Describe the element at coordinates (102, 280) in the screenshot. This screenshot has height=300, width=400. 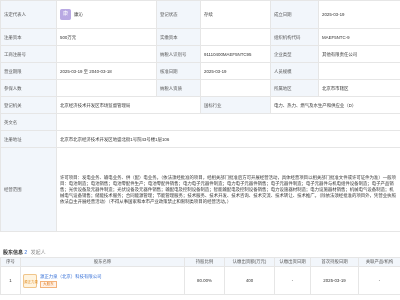
I see `shareholder-cell: 源正力泉 源正力泉（北京）科技有限公司 大股东` at that location.